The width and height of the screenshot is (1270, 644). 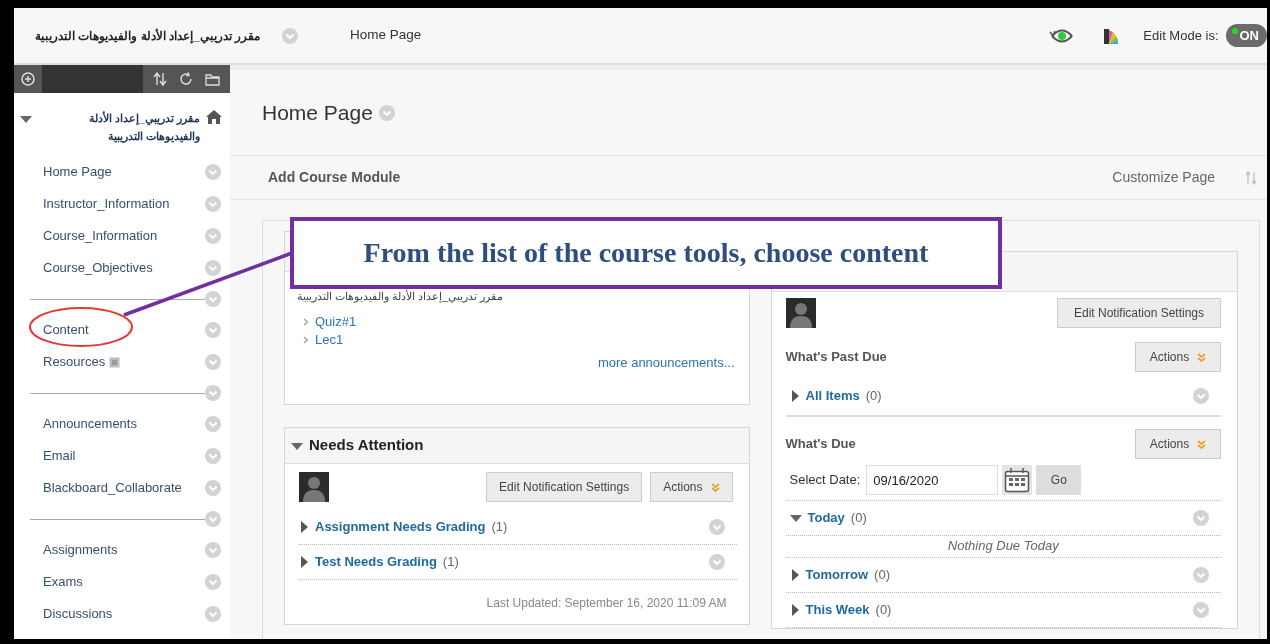 I want to click on section-title: What's Past Due, so click(x=836, y=357).